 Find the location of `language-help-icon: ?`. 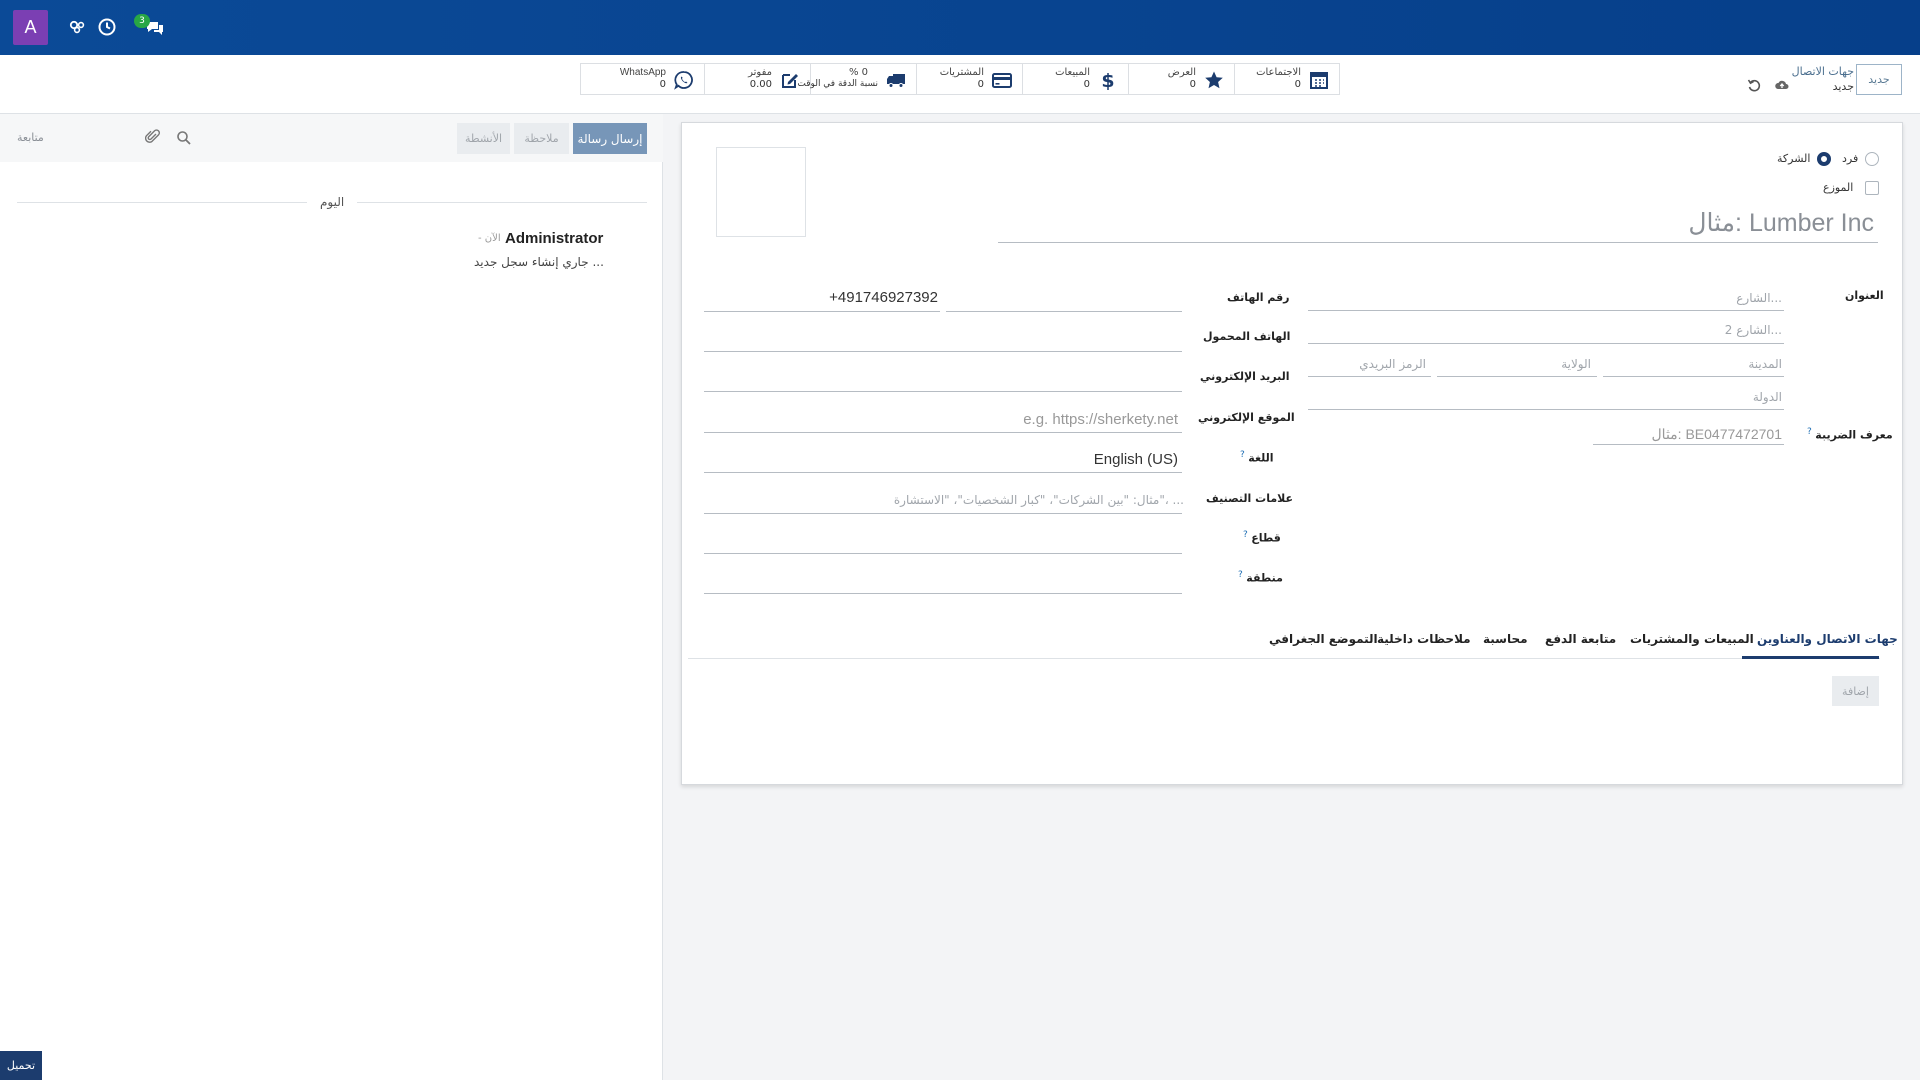

language-help-icon: ? is located at coordinates (1242, 455).